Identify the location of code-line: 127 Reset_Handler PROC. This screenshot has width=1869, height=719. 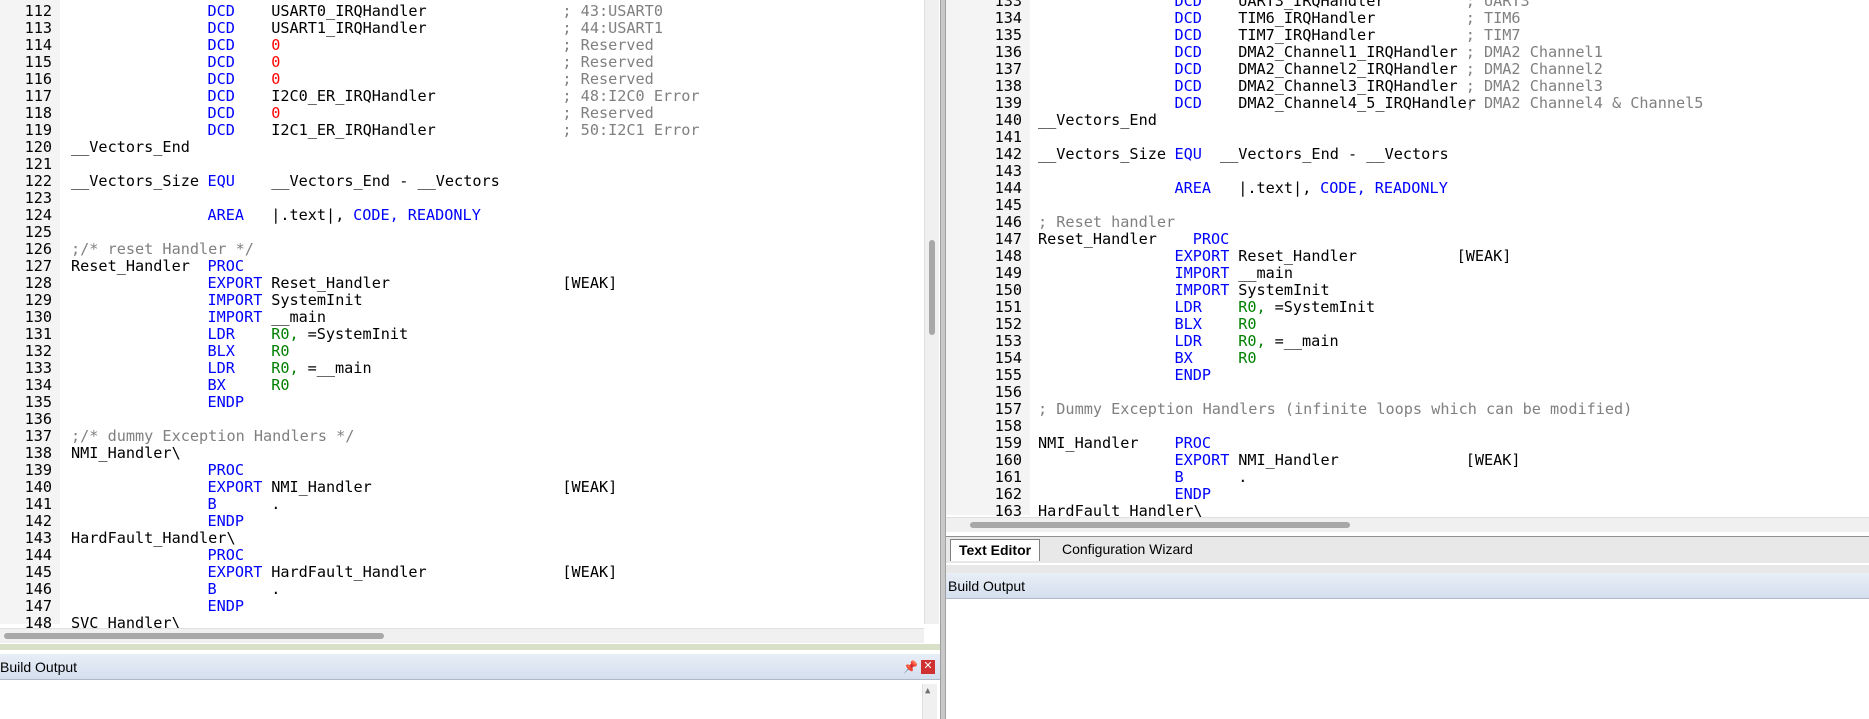
(460, 266).